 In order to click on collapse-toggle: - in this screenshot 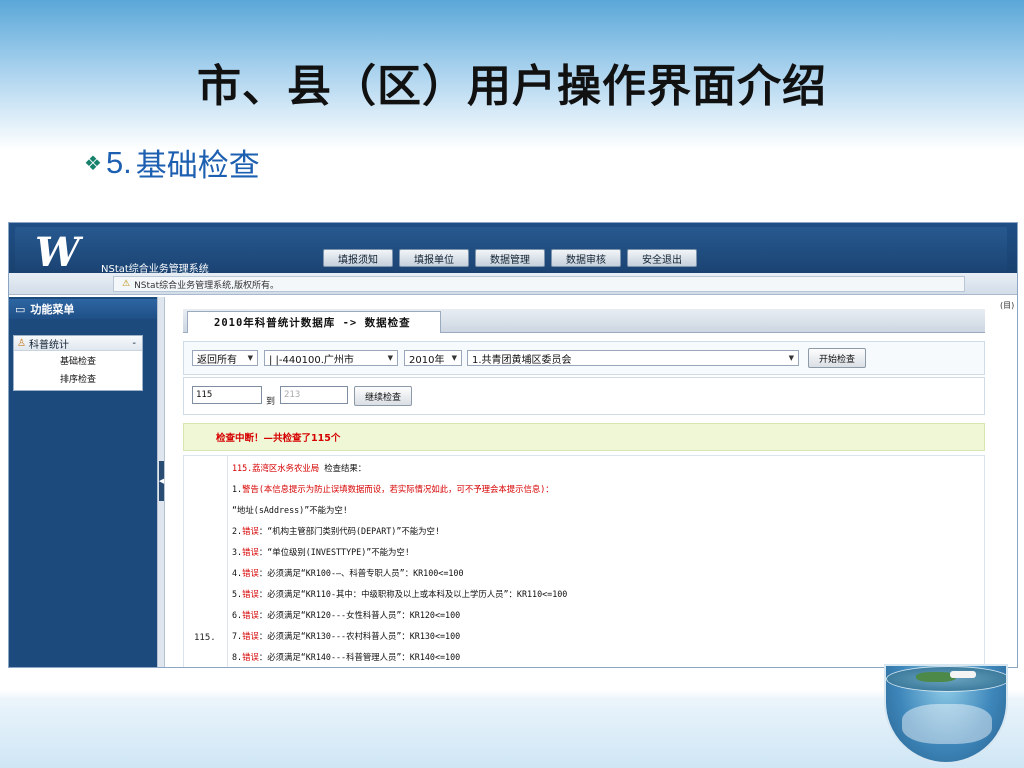, I will do `click(134, 343)`.